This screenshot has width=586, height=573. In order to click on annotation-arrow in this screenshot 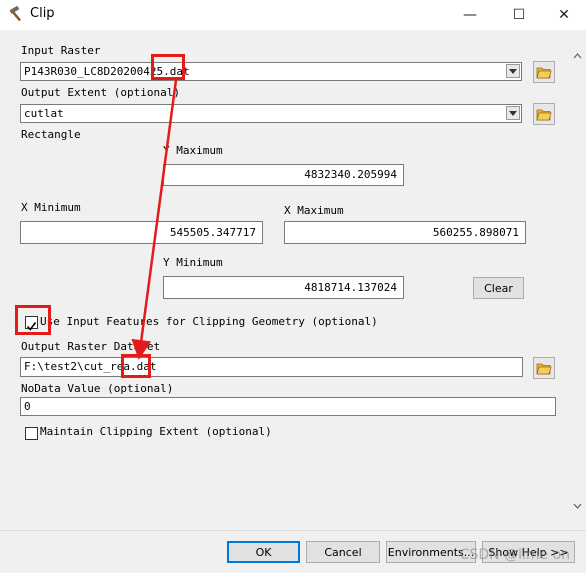, I will do `click(154, 219)`.